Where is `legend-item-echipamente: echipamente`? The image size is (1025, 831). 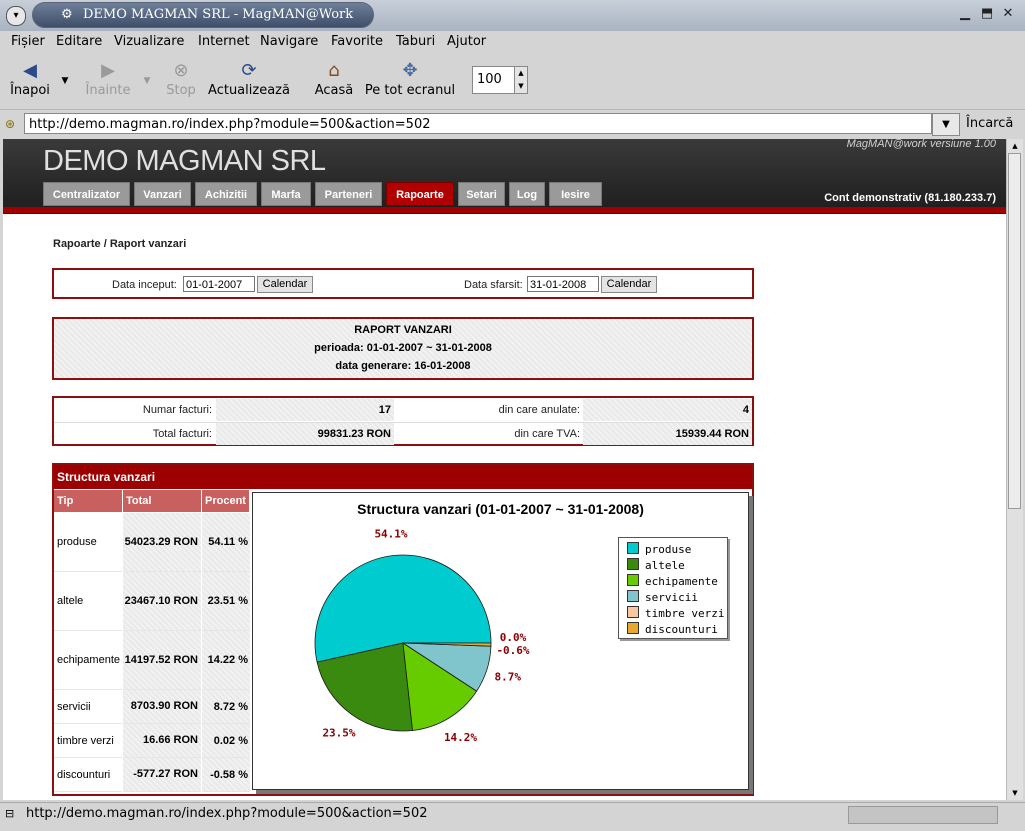 legend-item-echipamente: echipamente is located at coordinates (672, 581).